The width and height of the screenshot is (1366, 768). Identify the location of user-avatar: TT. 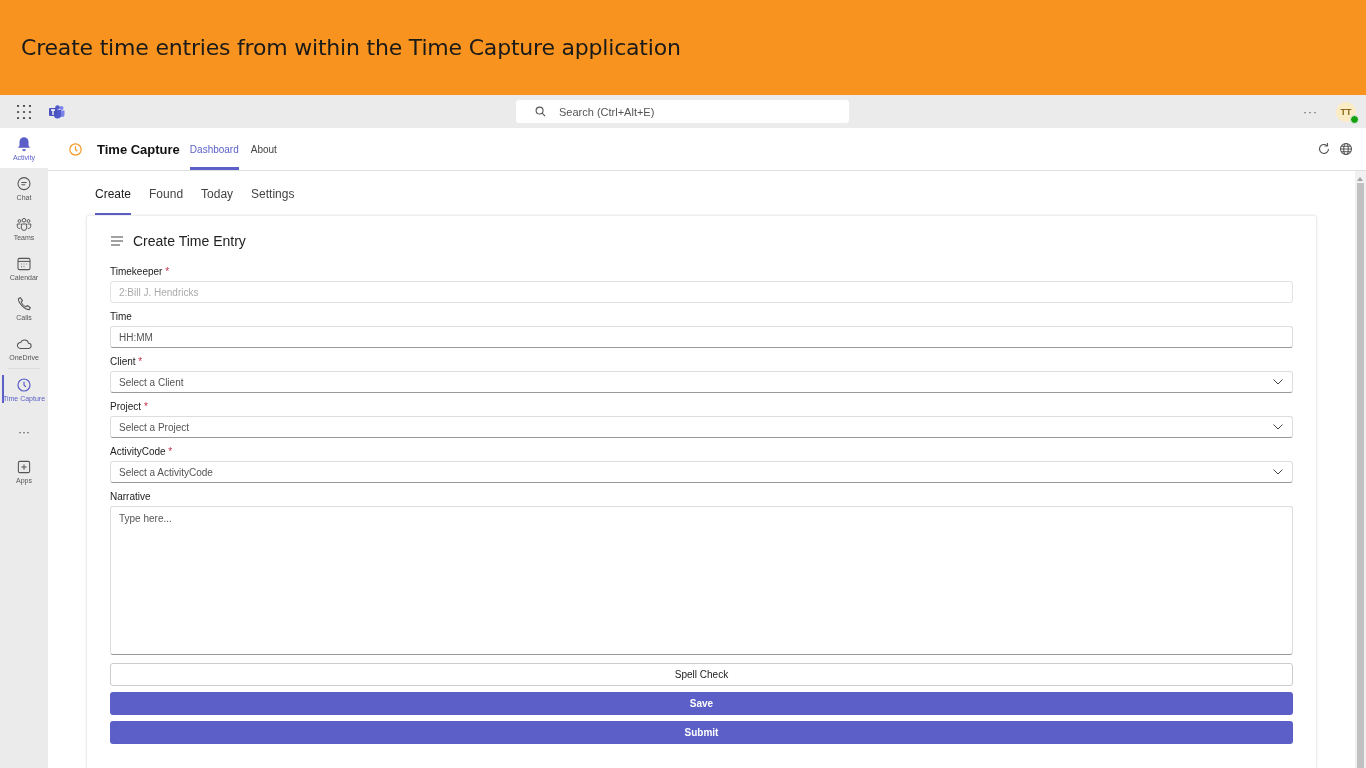
(1346, 111).